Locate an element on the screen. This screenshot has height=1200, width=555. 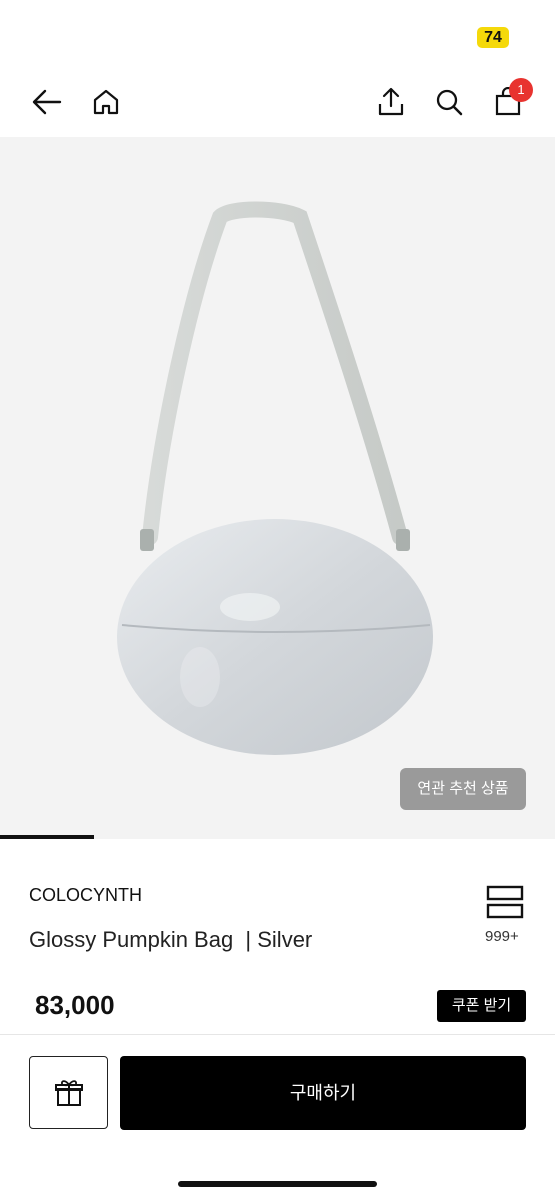
gift-button is located at coordinates (68, 1092).